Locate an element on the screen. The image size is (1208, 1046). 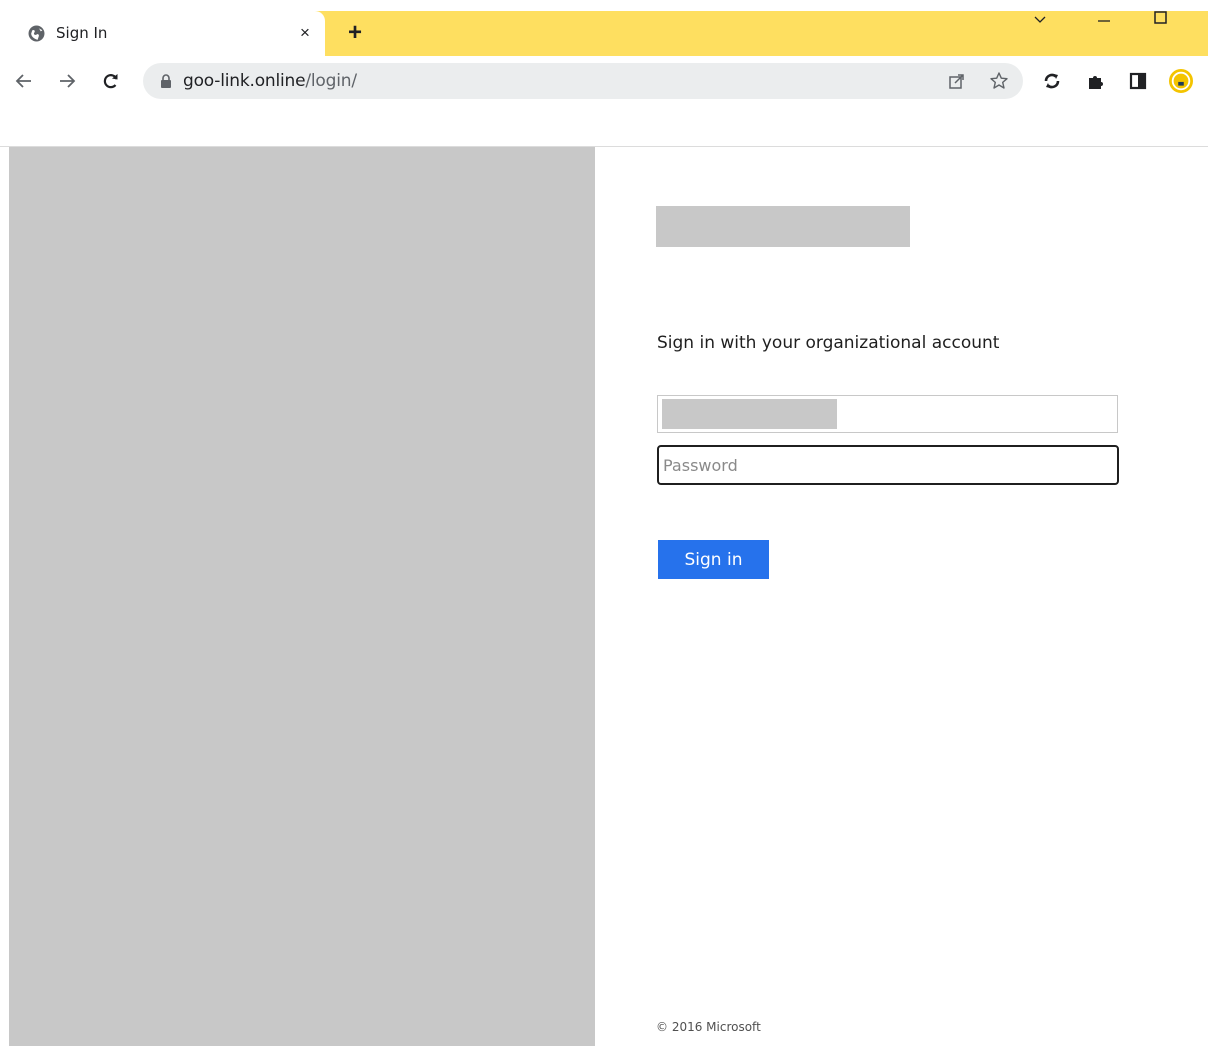
back-icon is located at coordinates (24, 81).